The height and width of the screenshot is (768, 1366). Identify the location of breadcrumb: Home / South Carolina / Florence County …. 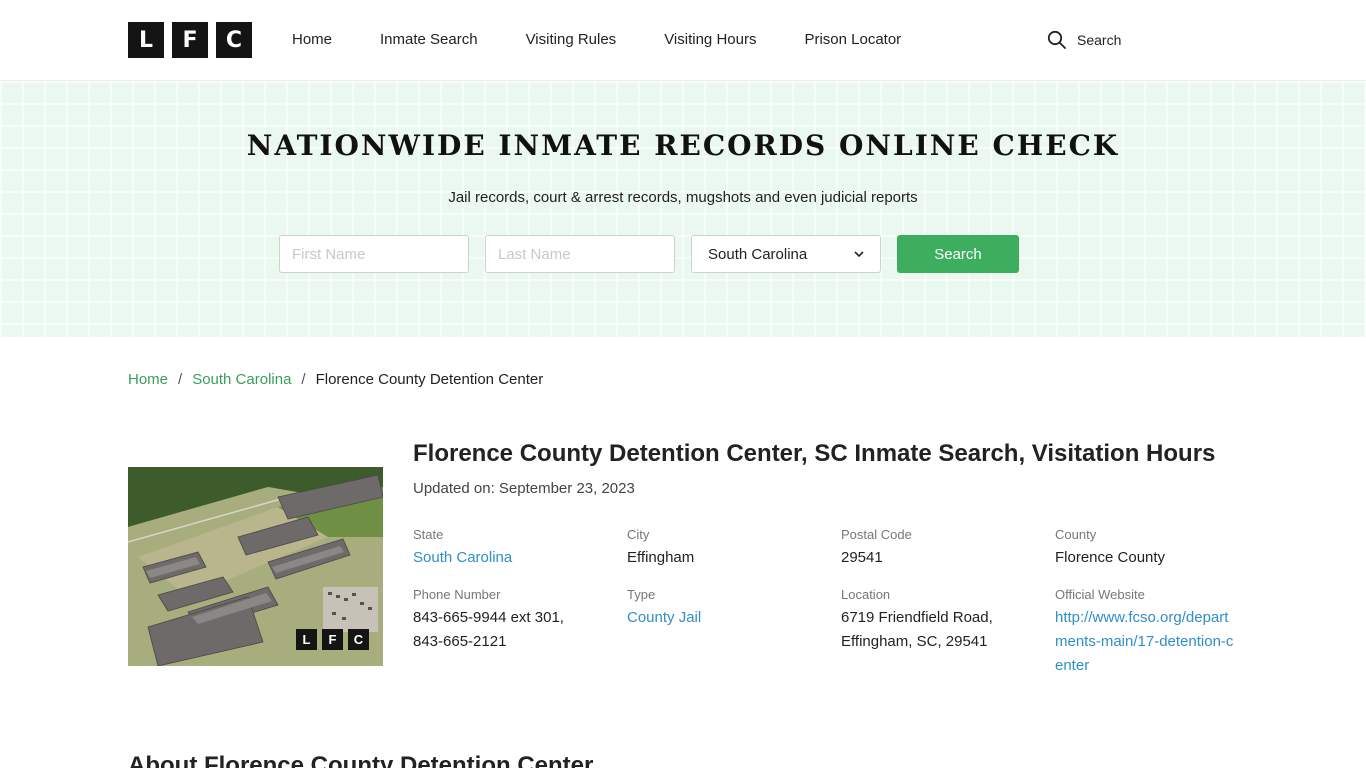
(335, 379).